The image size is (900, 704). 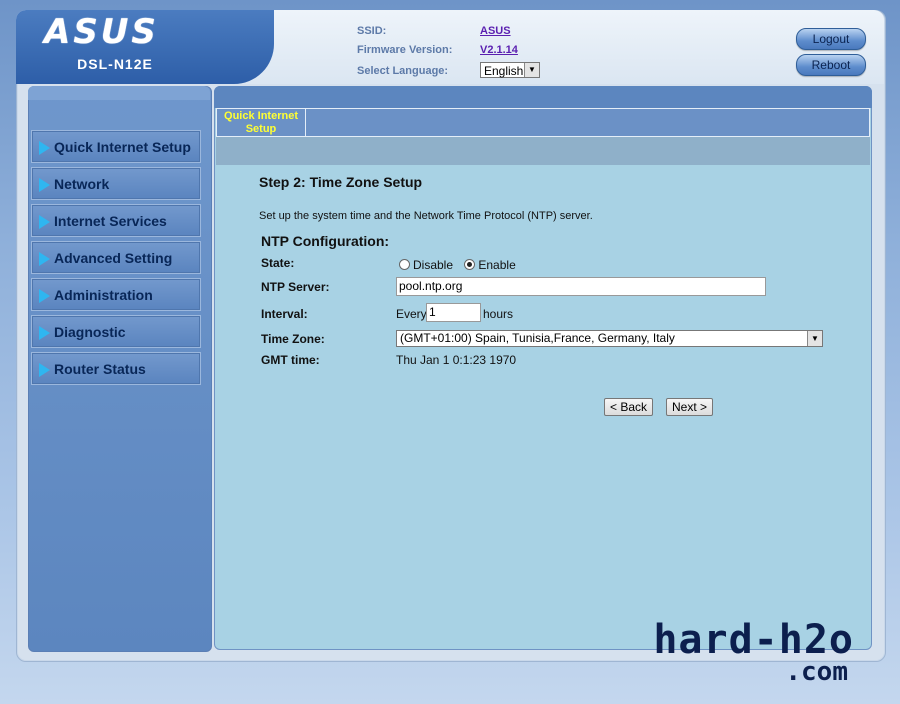 What do you see at coordinates (831, 39) in the screenshot?
I see `logout-button: Logout` at bounding box center [831, 39].